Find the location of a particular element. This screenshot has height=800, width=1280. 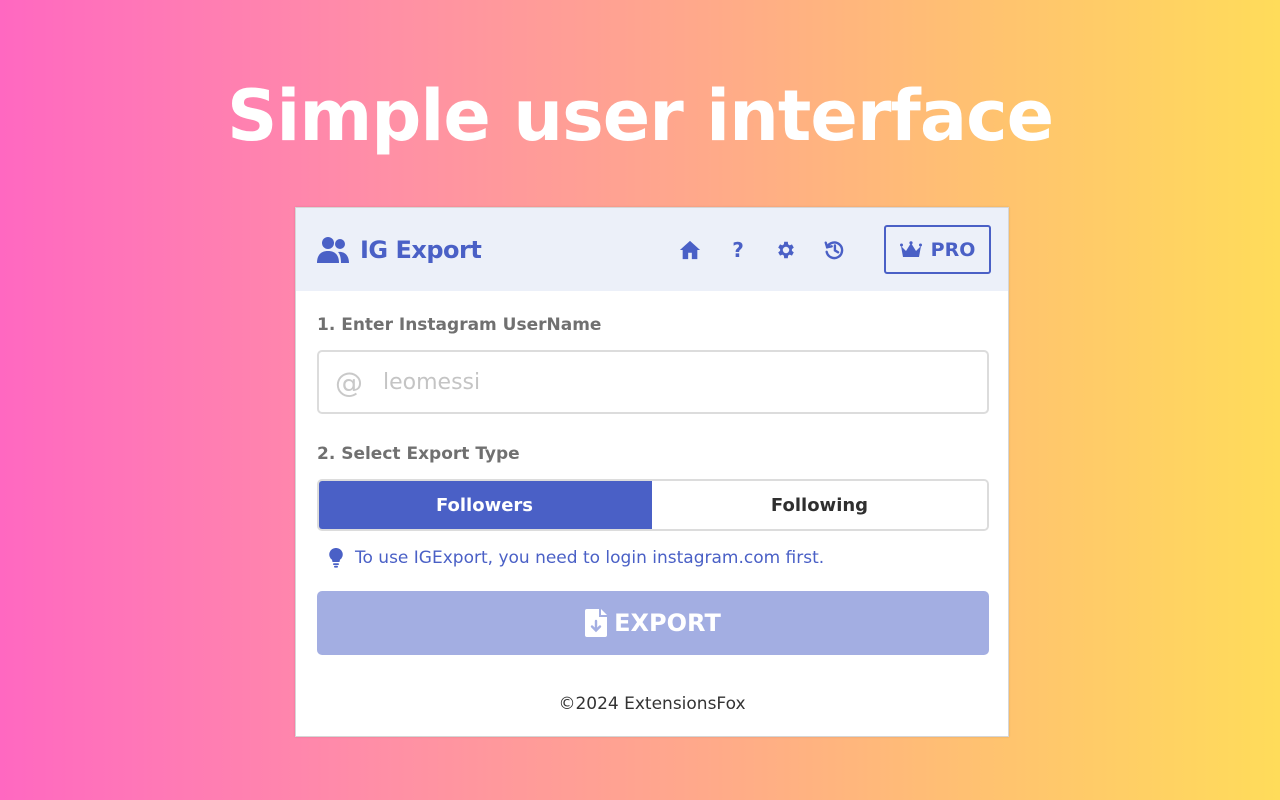

crown-icon is located at coordinates (910, 248).